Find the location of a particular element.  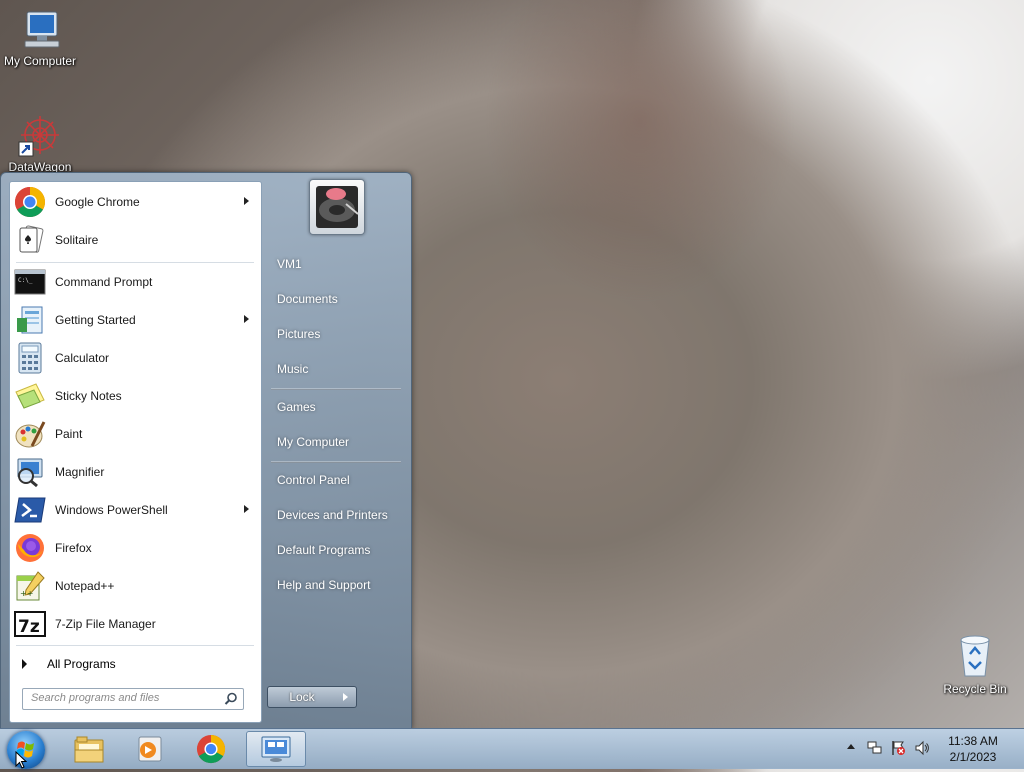

getting-started-icon is located at coordinates (30, 320).